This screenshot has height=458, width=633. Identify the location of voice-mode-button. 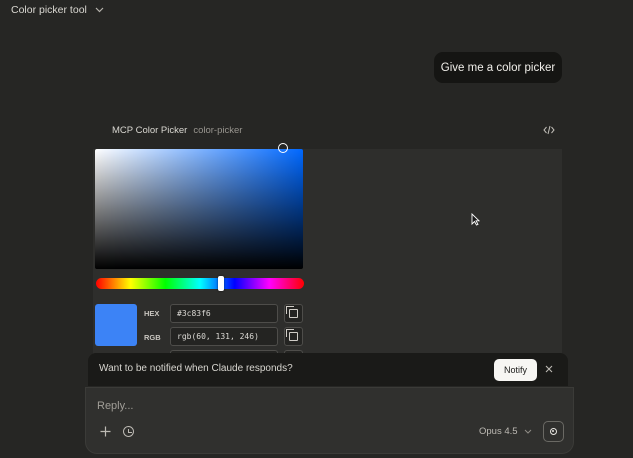
(553, 431).